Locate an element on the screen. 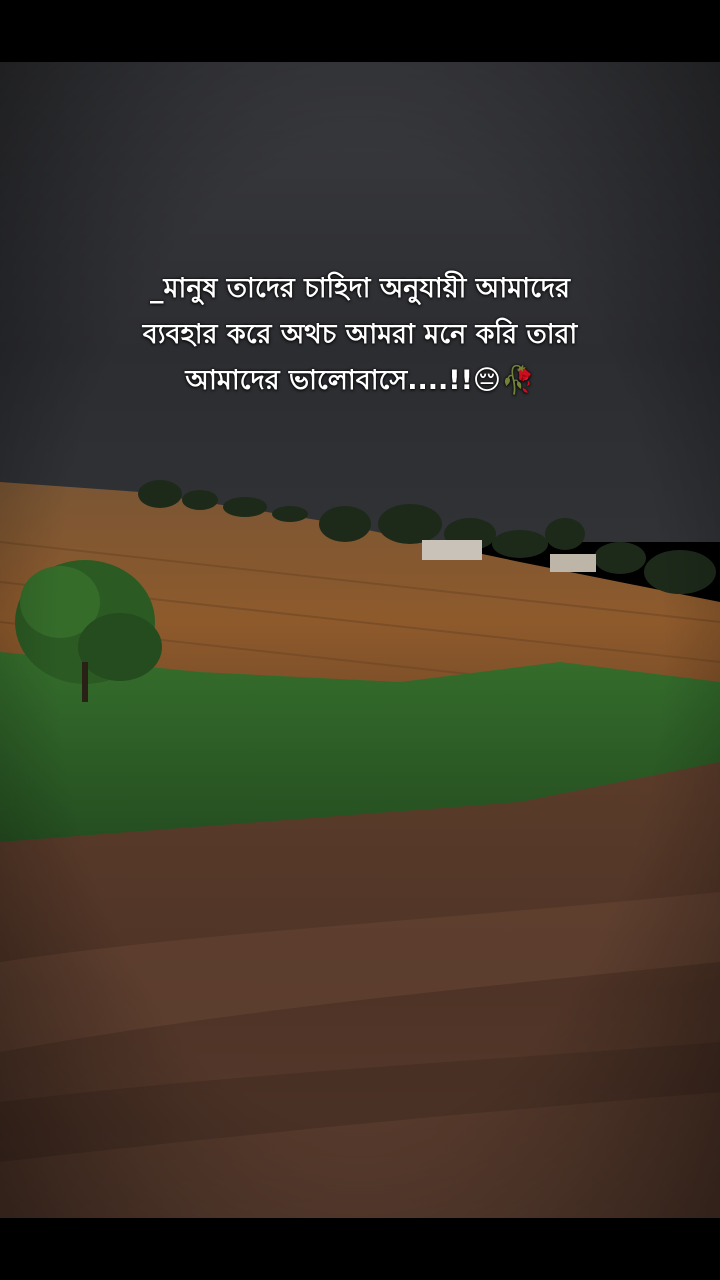 The height and width of the screenshot is (1280, 720). bottom-letterbox is located at coordinates (360, 1249).